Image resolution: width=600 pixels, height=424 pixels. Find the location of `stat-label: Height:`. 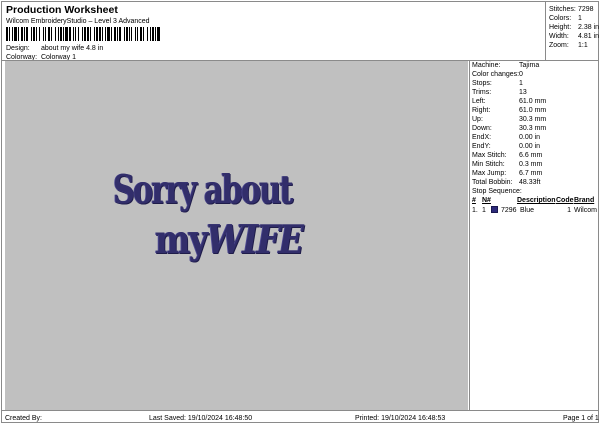

stat-label: Height: is located at coordinates (560, 27).